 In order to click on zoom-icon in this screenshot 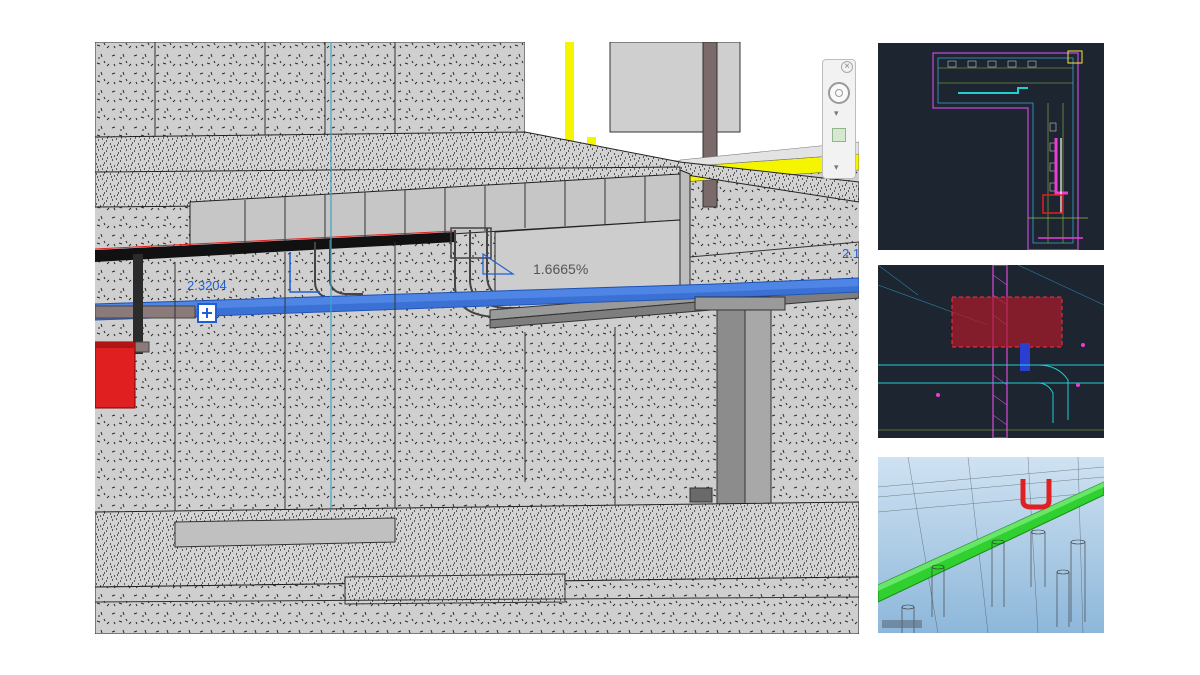, I will do `click(839, 135)`.